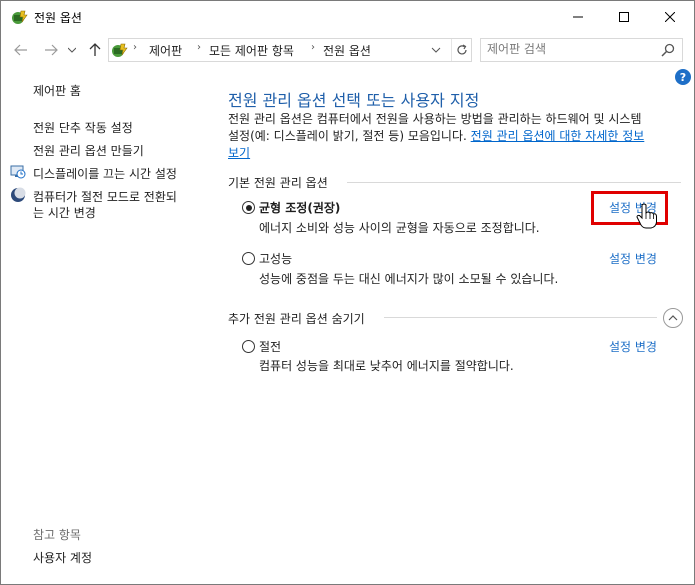 This screenshot has height=585, width=695. What do you see at coordinates (105, 196) in the screenshot?
I see `sidebar-item-sleep-time-line1: 컴퓨터가 절전 모드로 전환되` at bounding box center [105, 196].